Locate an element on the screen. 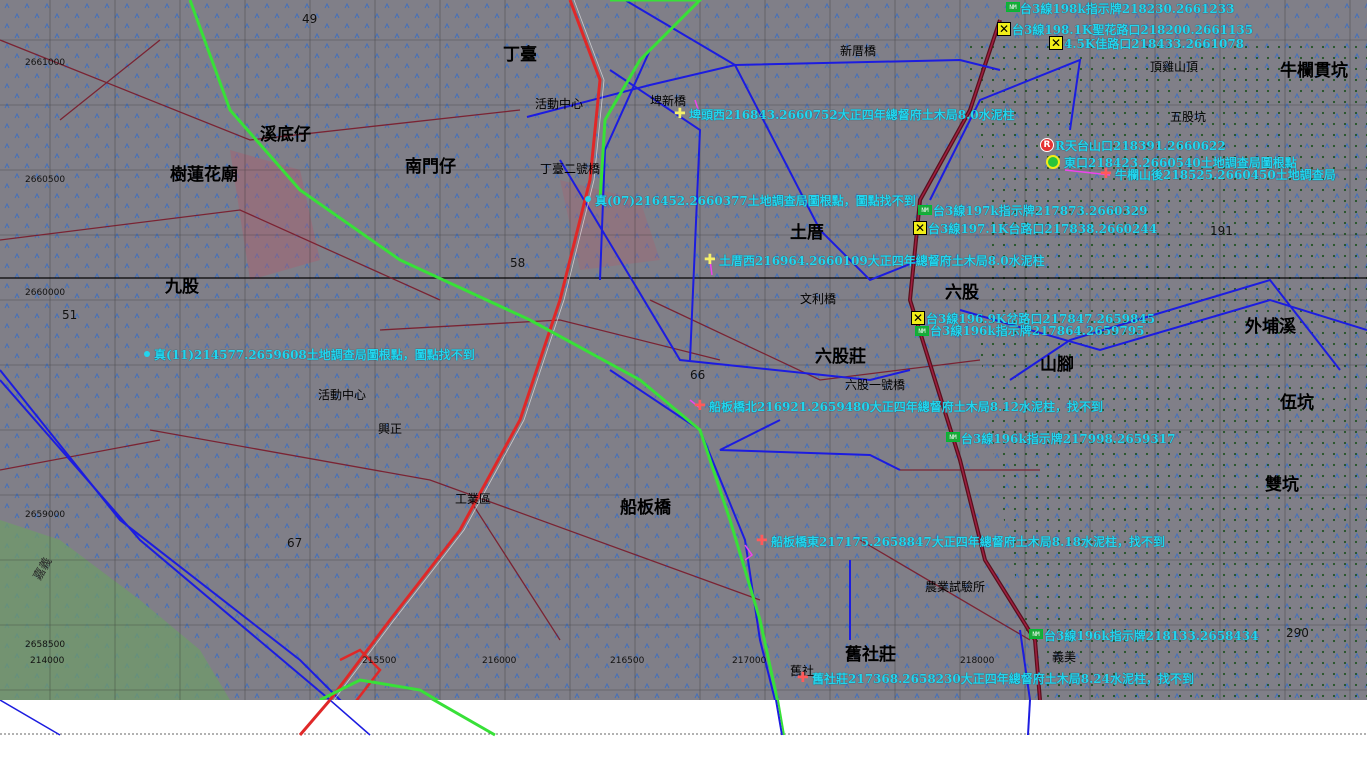  blank-margin is located at coordinates (683, 729).